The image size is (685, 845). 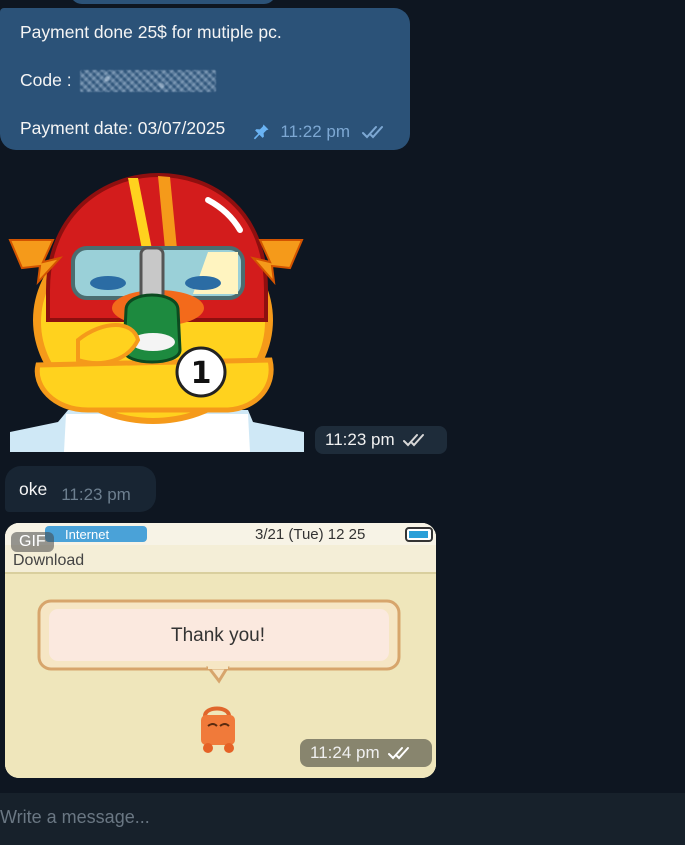 I want to click on message-composer, so click(x=342, y=819).